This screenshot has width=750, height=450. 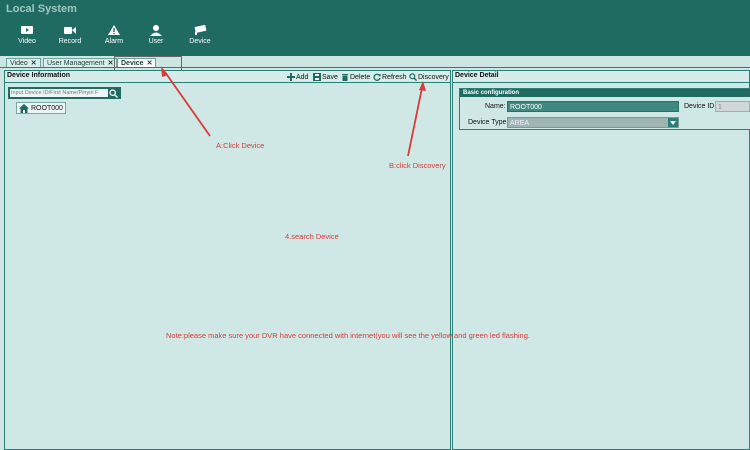 I want to click on arrow-to-discovery, so click(x=415, y=122).